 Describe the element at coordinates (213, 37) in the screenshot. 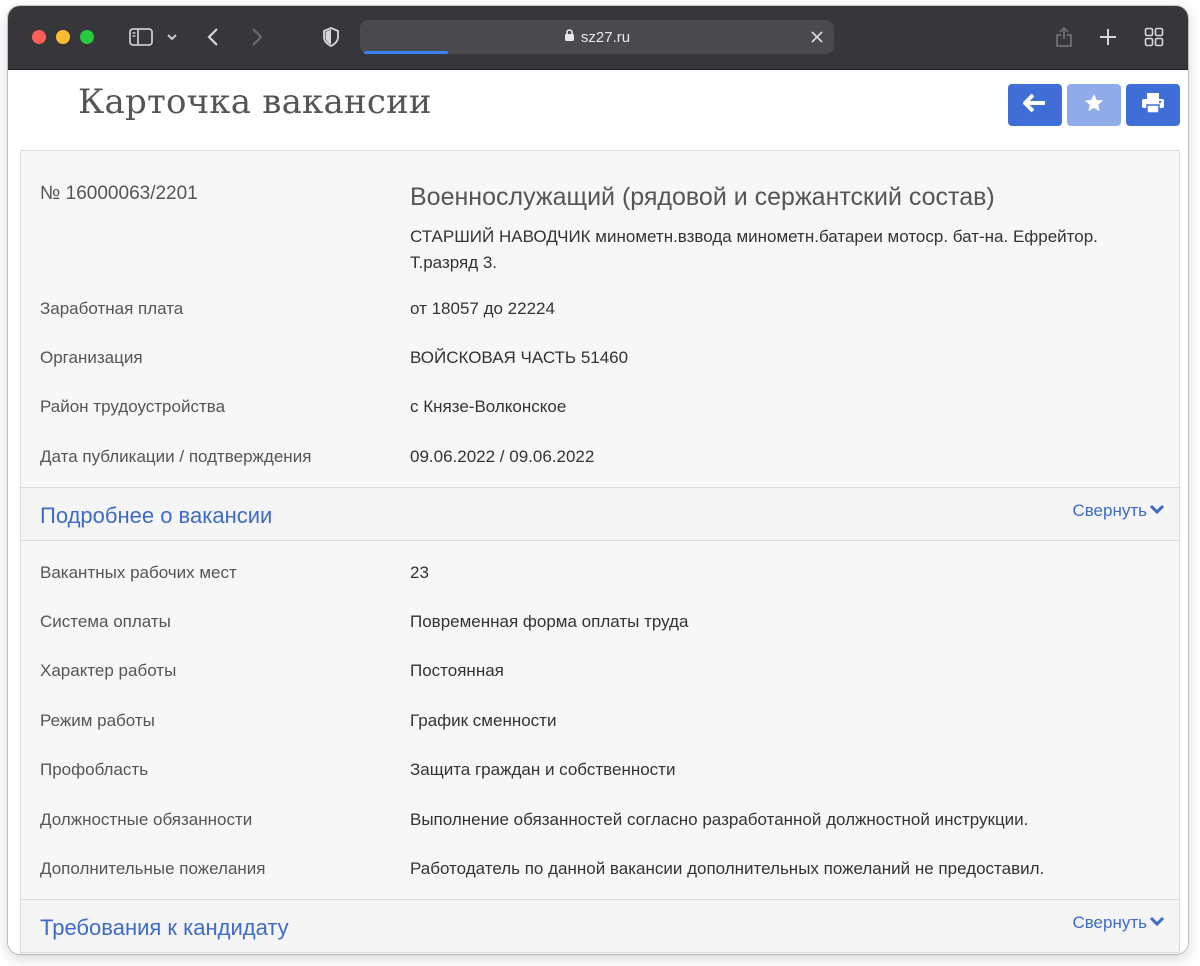

I see `back-nav-icon` at that location.